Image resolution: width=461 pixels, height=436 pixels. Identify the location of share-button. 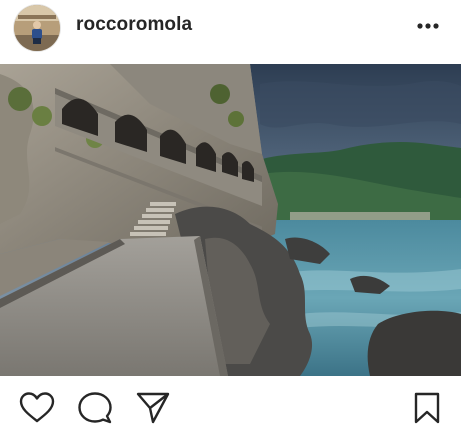
(153, 408).